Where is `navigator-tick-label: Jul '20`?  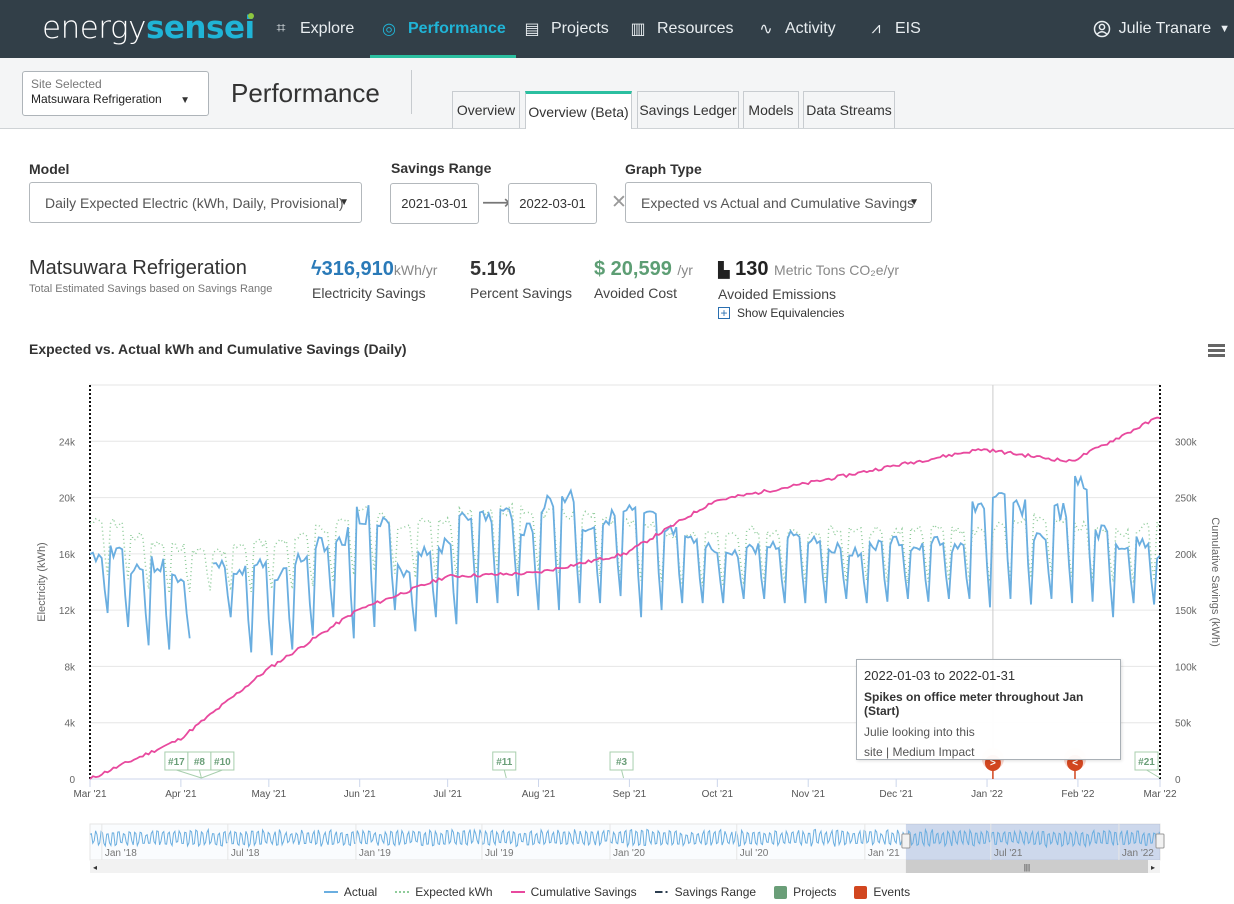 navigator-tick-label: Jul '20 is located at coordinates (754, 853).